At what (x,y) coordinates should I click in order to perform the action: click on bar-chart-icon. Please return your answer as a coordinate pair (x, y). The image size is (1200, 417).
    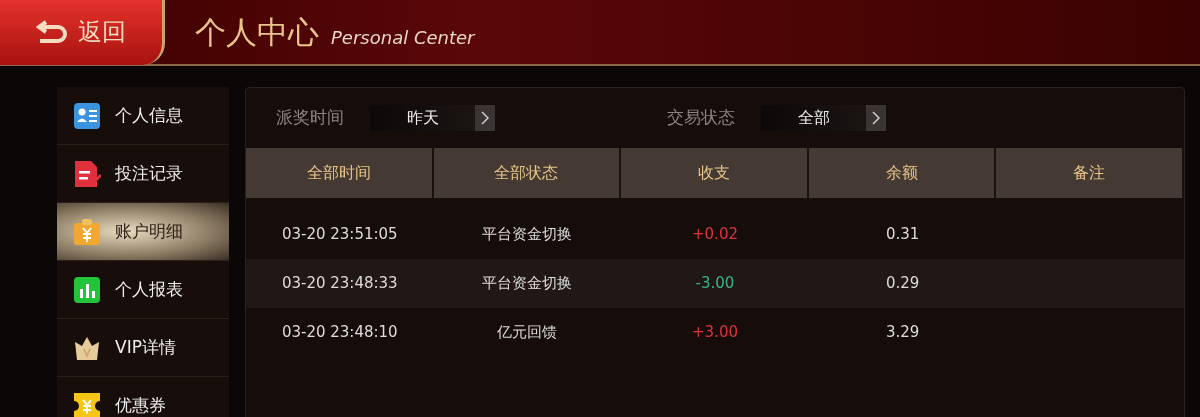
    Looking at the image, I should click on (87, 289).